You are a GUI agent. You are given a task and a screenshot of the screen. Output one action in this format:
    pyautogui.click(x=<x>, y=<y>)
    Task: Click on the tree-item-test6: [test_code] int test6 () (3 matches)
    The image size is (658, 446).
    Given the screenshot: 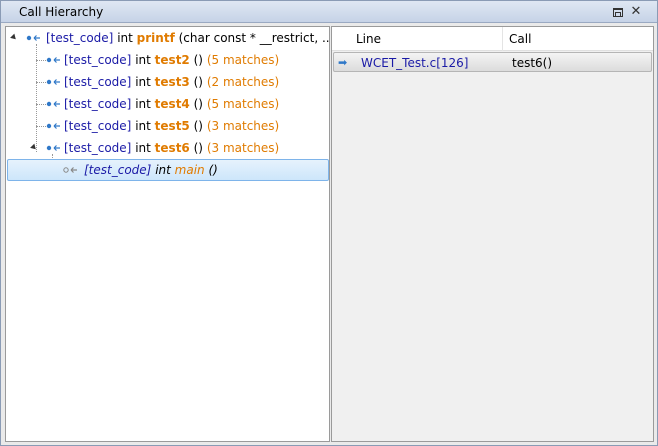 What is the action you would take?
    pyautogui.click(x=167, y=148)
    